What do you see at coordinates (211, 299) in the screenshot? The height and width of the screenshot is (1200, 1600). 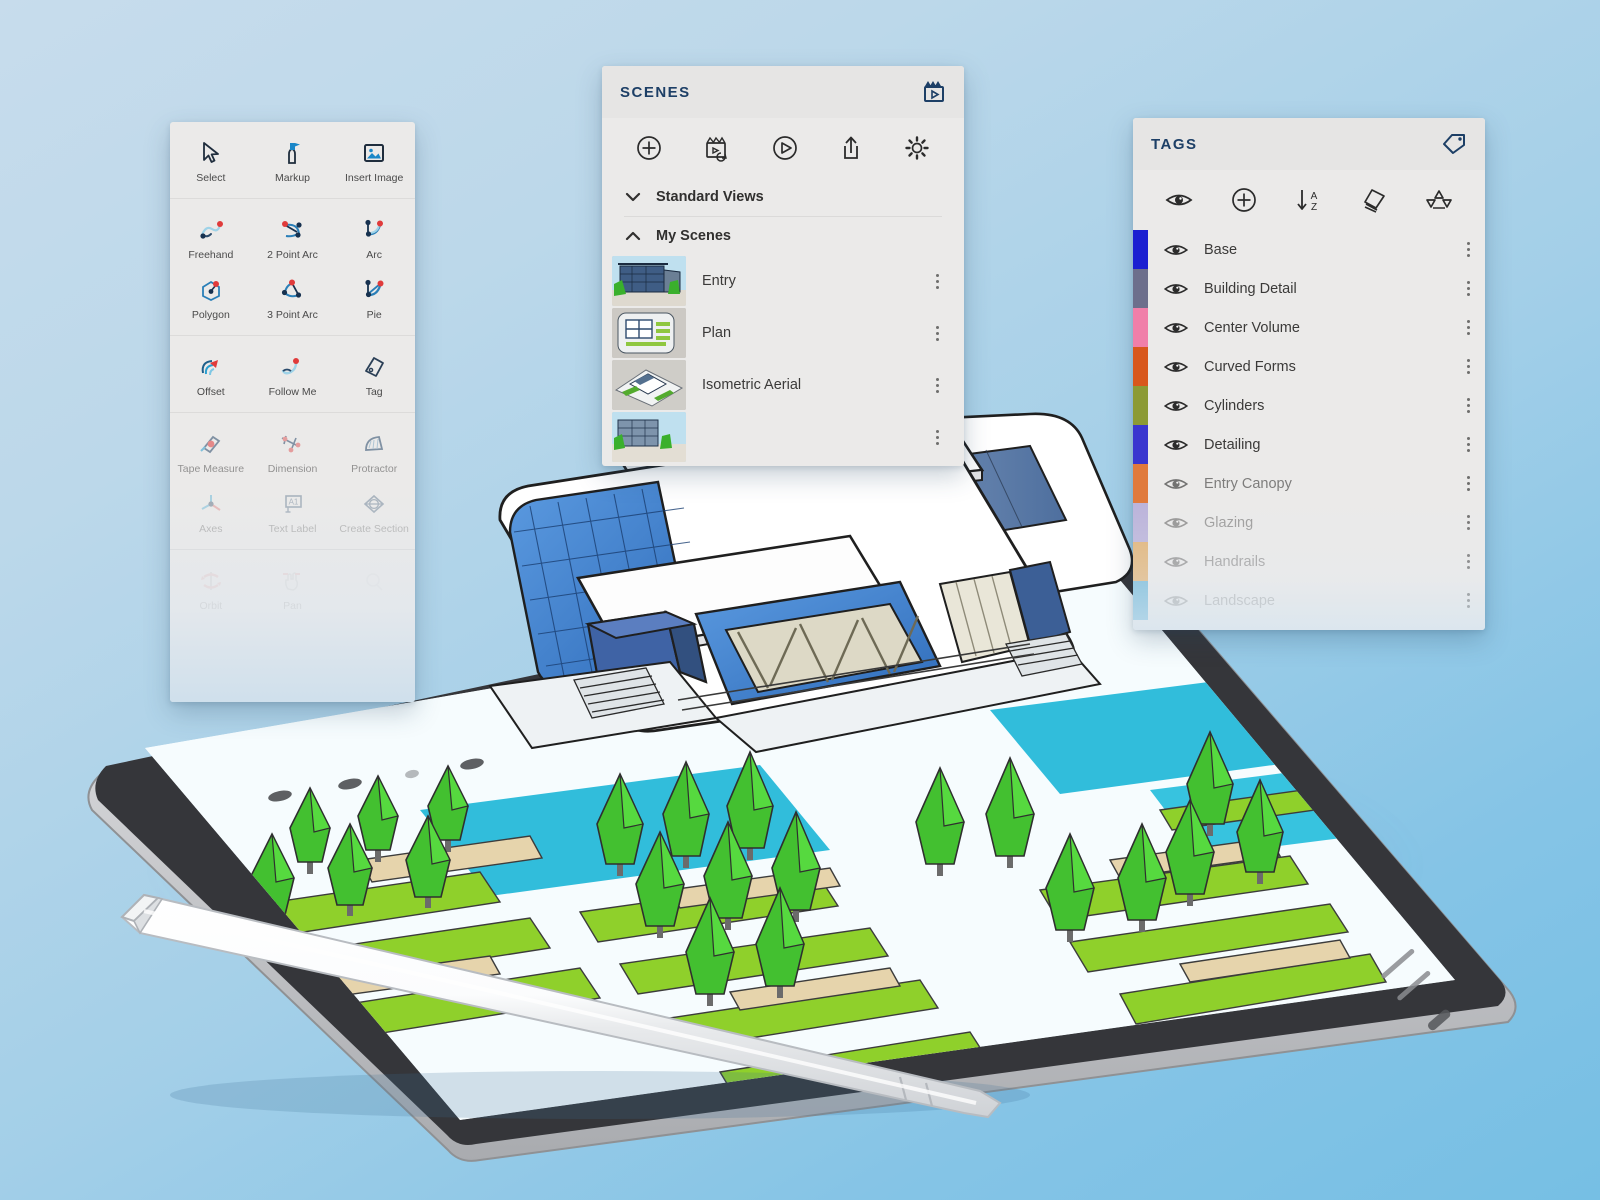 I see `tool-polygon: Polygon` at bounding box center [211, 299].